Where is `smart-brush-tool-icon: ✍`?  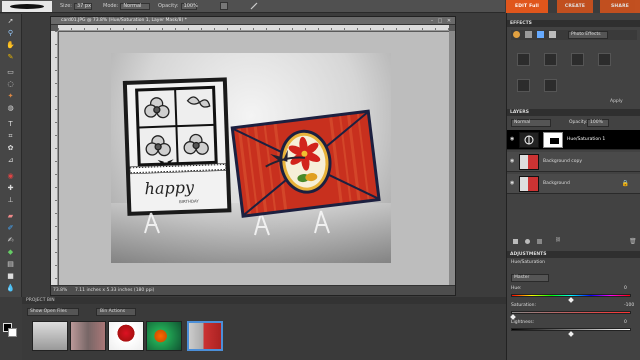 smart-brush-tool-icon: ✍ is located at coordinates (10, 240).